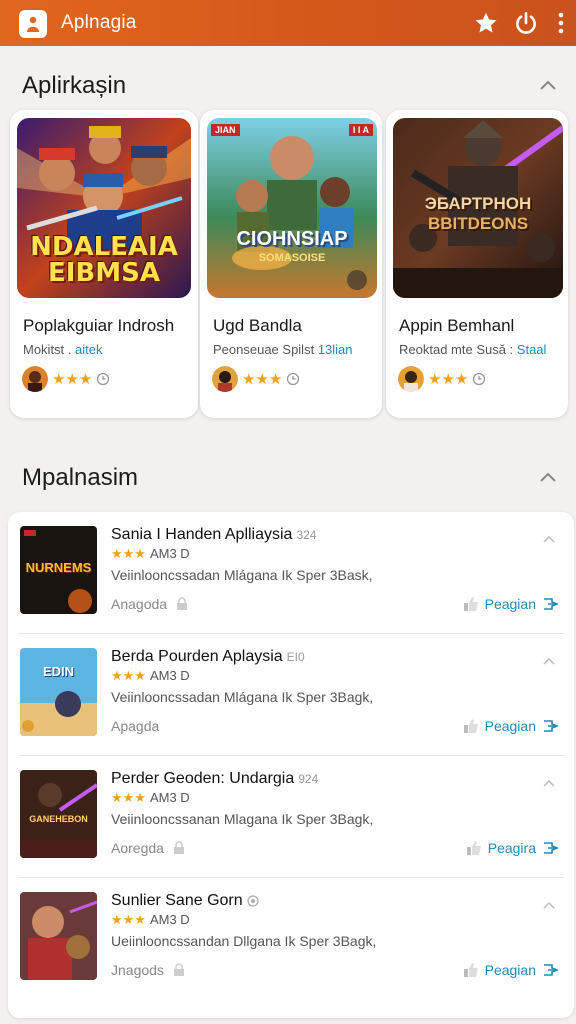 Image resolution: width=576 pixels, height=1024 pixels. What do you see at coordinates (203, 778) in the screenshot?
I see `app-title-text: Perder Geoden: Undargia` at bounding box center [203, 778].